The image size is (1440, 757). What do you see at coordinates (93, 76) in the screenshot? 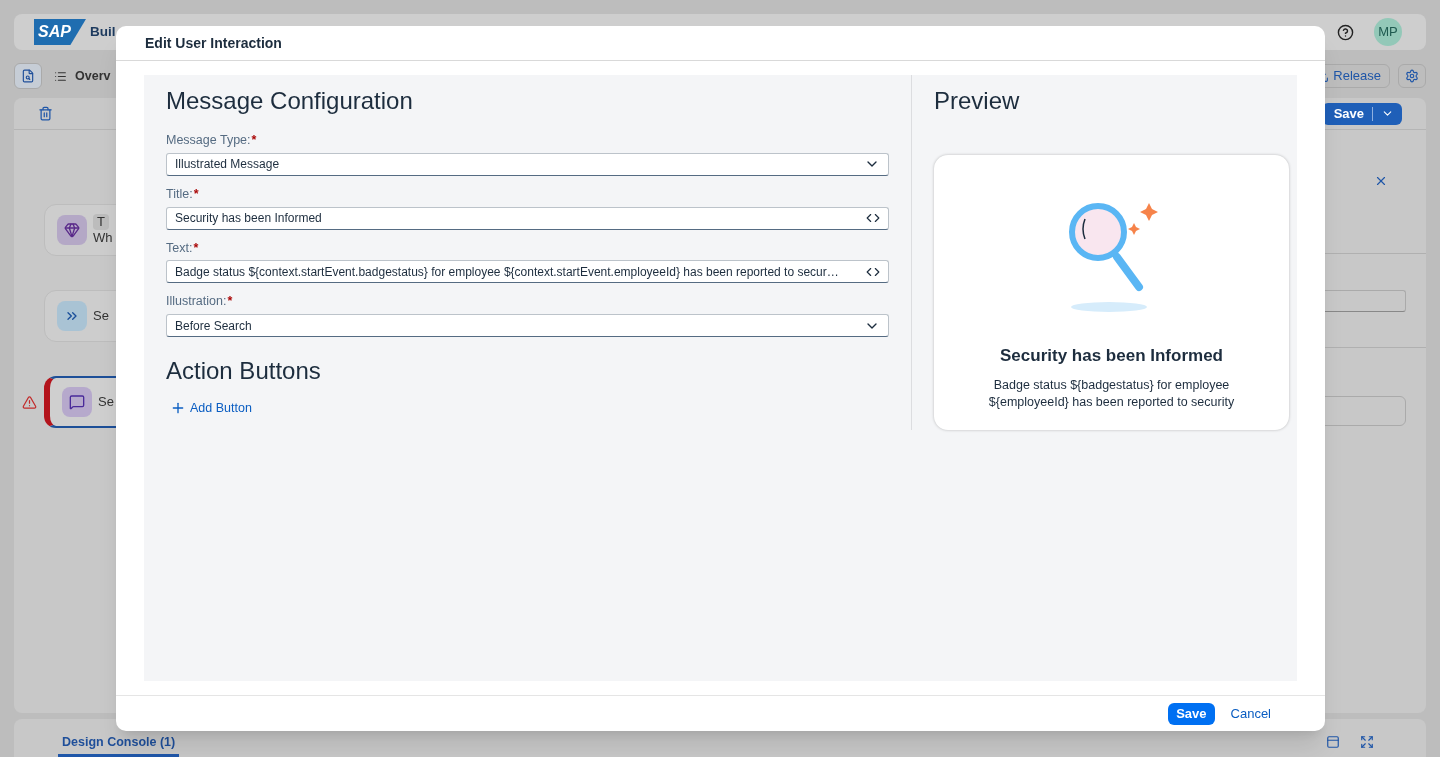
I see `breadcrumb-link: Overv` at bounding box center [93, 76].